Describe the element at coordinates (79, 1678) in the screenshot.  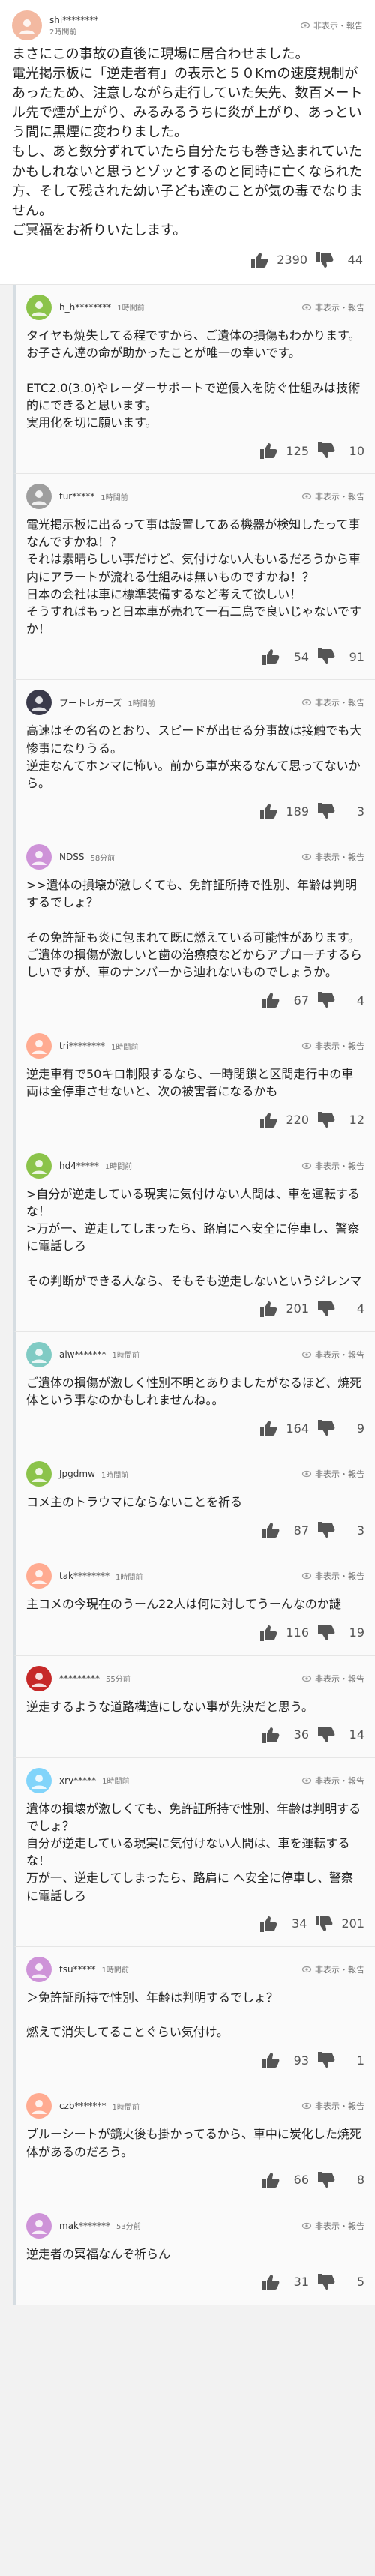
I see `username: *********` at that location.